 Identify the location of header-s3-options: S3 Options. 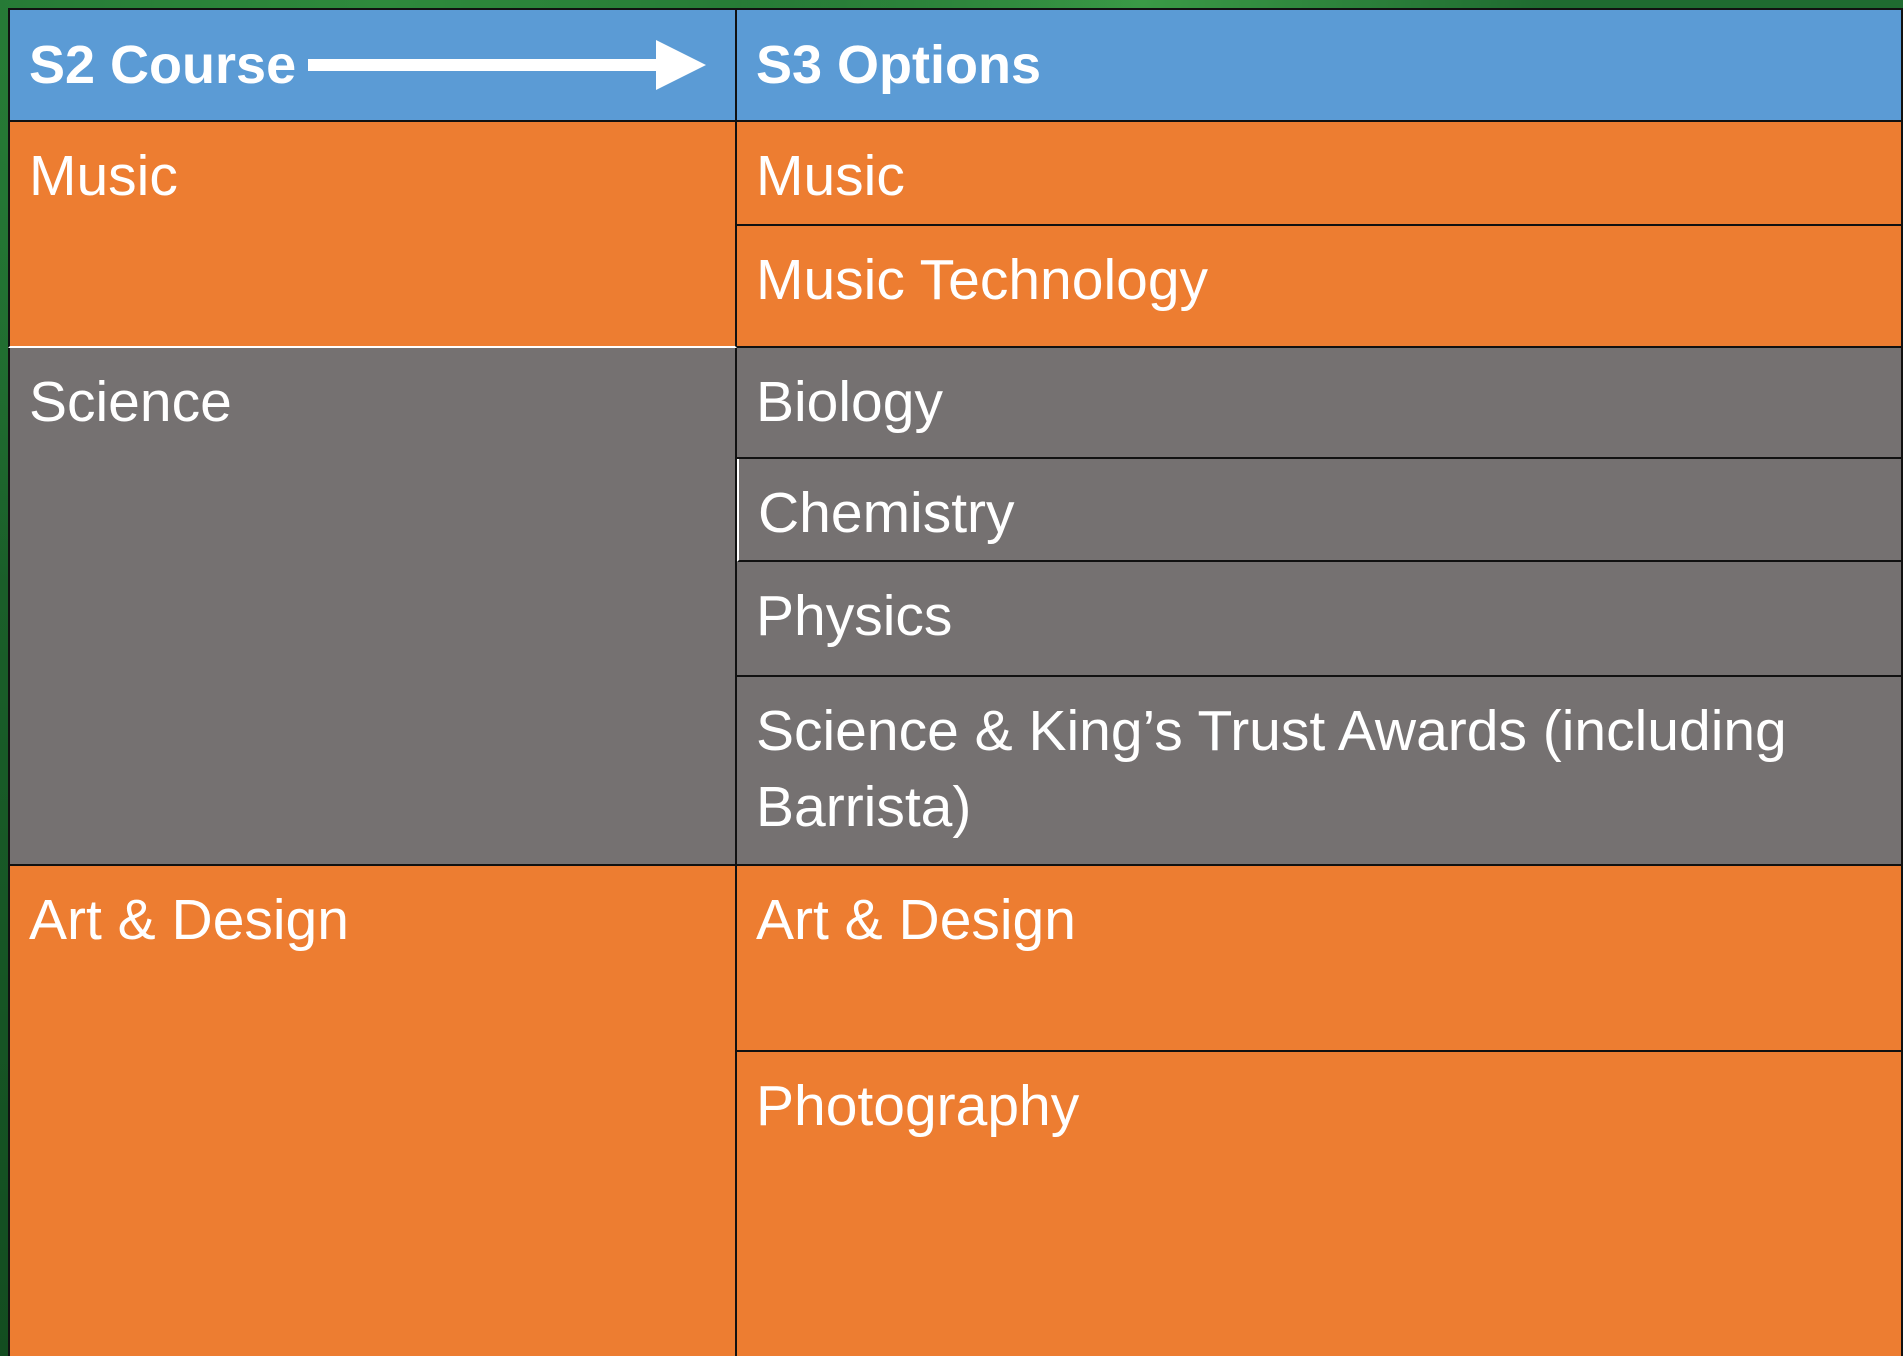
(1320, 65).